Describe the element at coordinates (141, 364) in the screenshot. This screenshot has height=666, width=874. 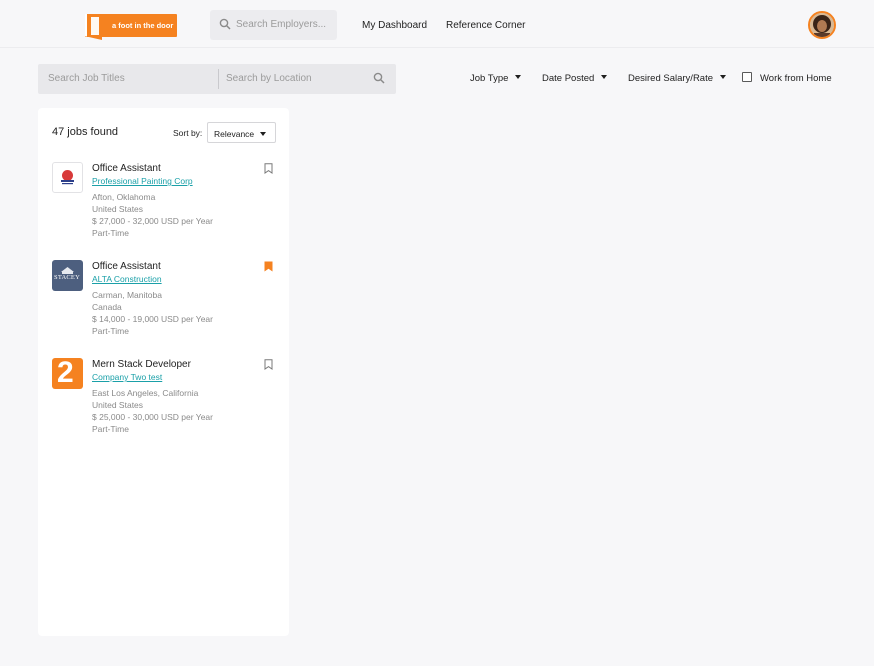
I see `job-title: Mern Stack Developer` at that location.